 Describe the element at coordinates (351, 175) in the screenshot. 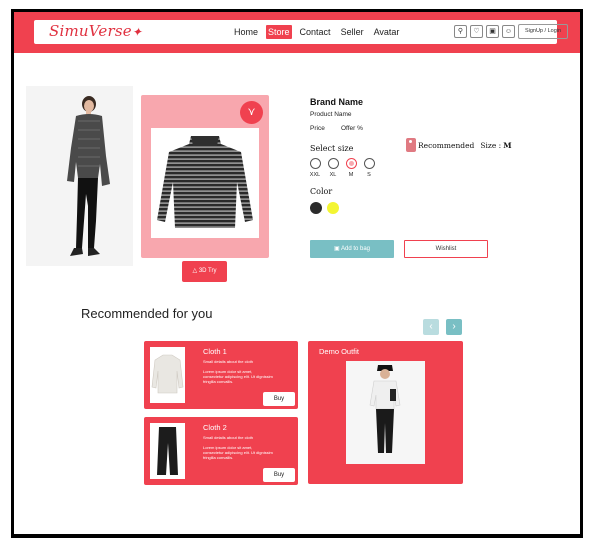

I see `size-label: M` at that location.